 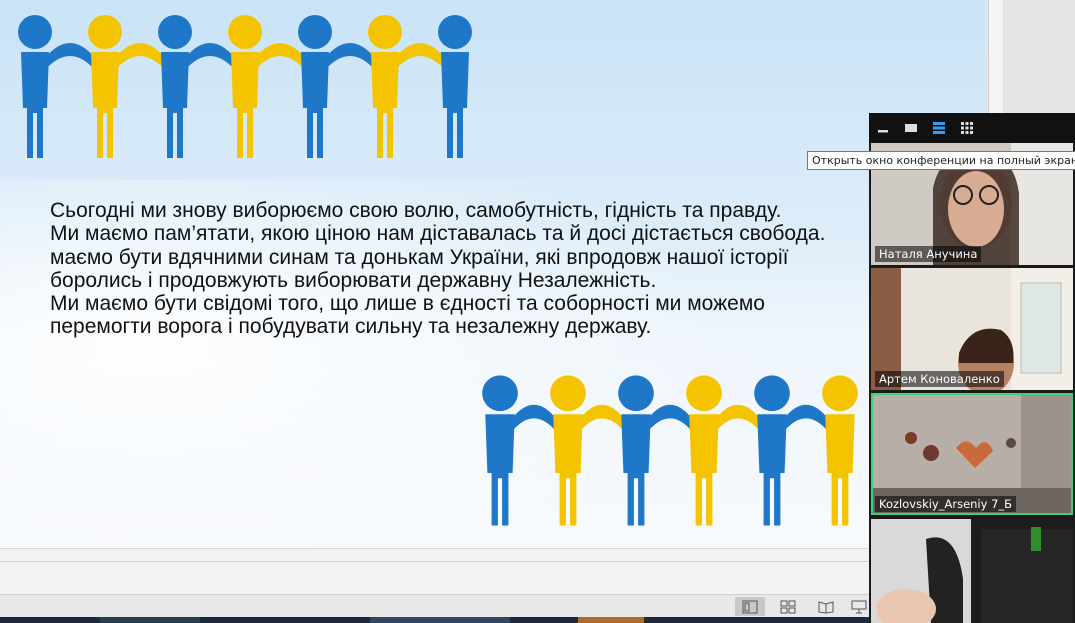 I want to click on participant-video-tile: Артем Коноваленко, so click(x=972, y=329).